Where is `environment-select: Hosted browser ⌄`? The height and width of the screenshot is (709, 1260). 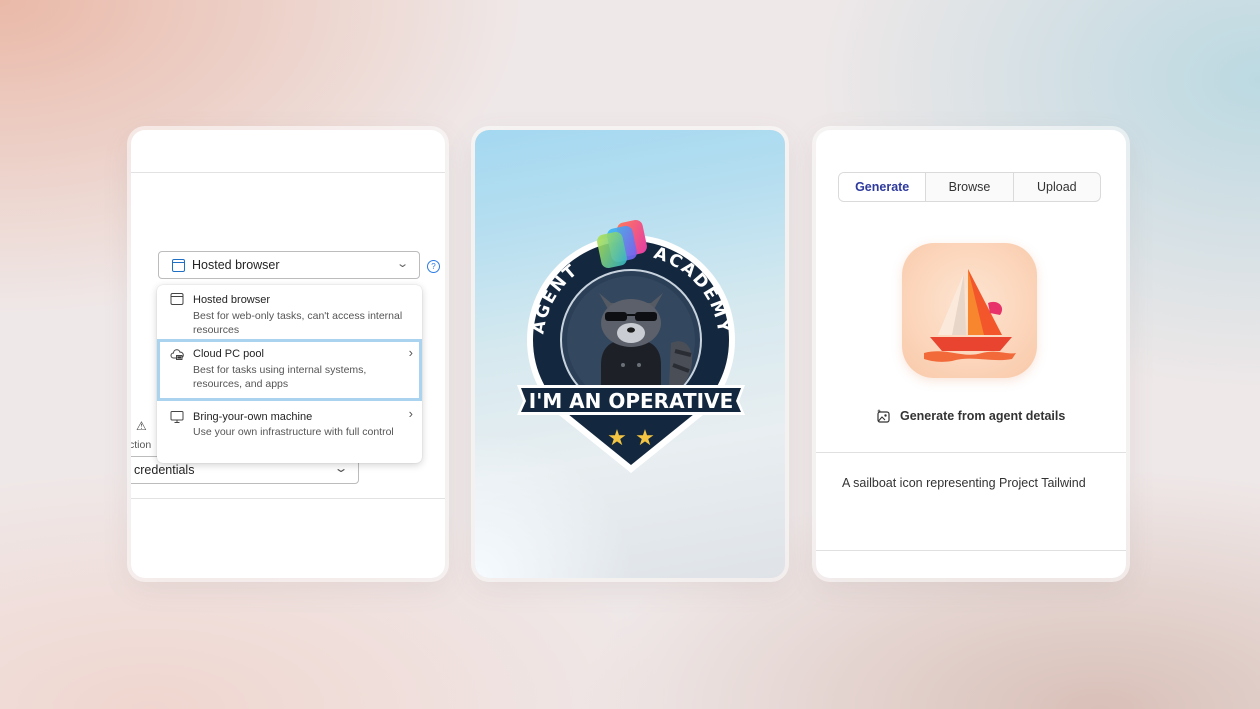
environment-select: Hosted browser ⌄ is located at coordinates (289, 265).